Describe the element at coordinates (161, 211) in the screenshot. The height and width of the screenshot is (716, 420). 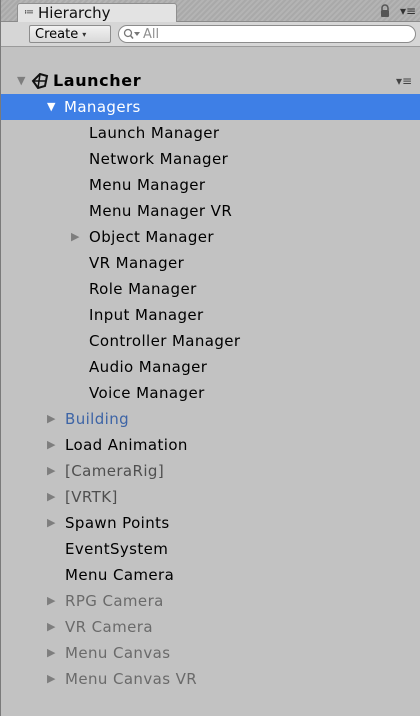
I see `tree-item-label: Menu Manager VR` at that location.